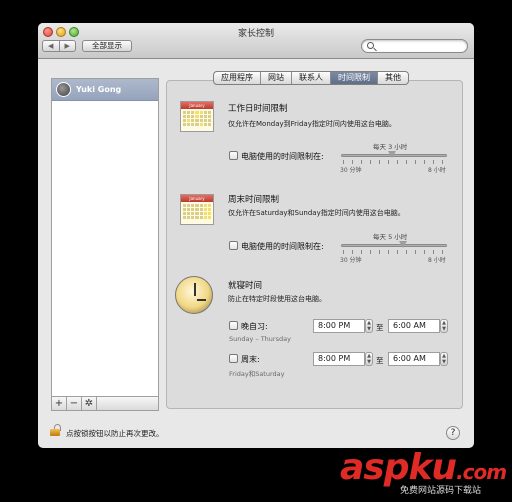  I want to click on titlebar: 家长控制 ◀ ▶ 全部显示, so click(256, 41).